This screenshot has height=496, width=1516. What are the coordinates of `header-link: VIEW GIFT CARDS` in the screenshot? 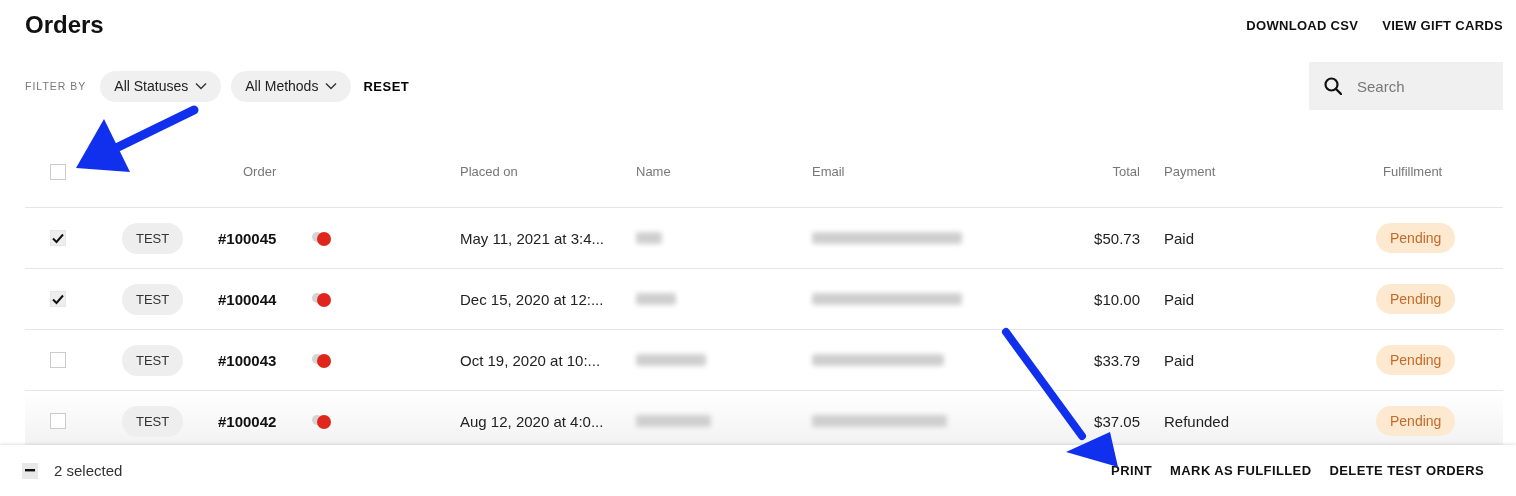 It's located at (1442, 25).